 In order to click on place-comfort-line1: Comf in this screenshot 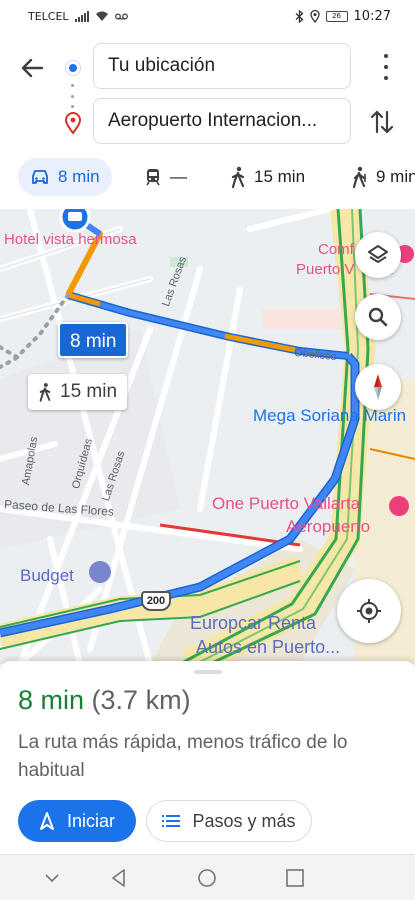, I will do `click(336, 249)`.